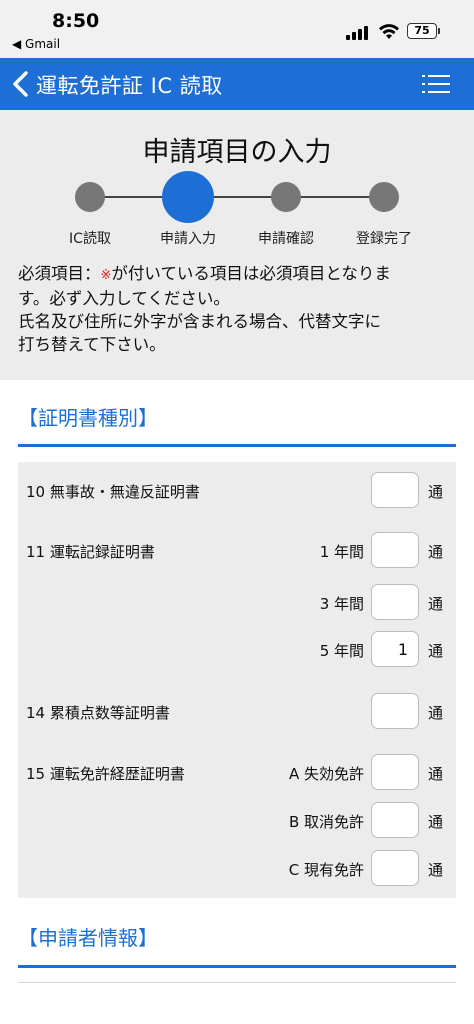 This screenshot has height=1024, width=474. What do you see at coordinates (98, 713) in the screenshot?
I see `row-label-points: 14 累積点数等証明書` at bounding box center [98, 713].